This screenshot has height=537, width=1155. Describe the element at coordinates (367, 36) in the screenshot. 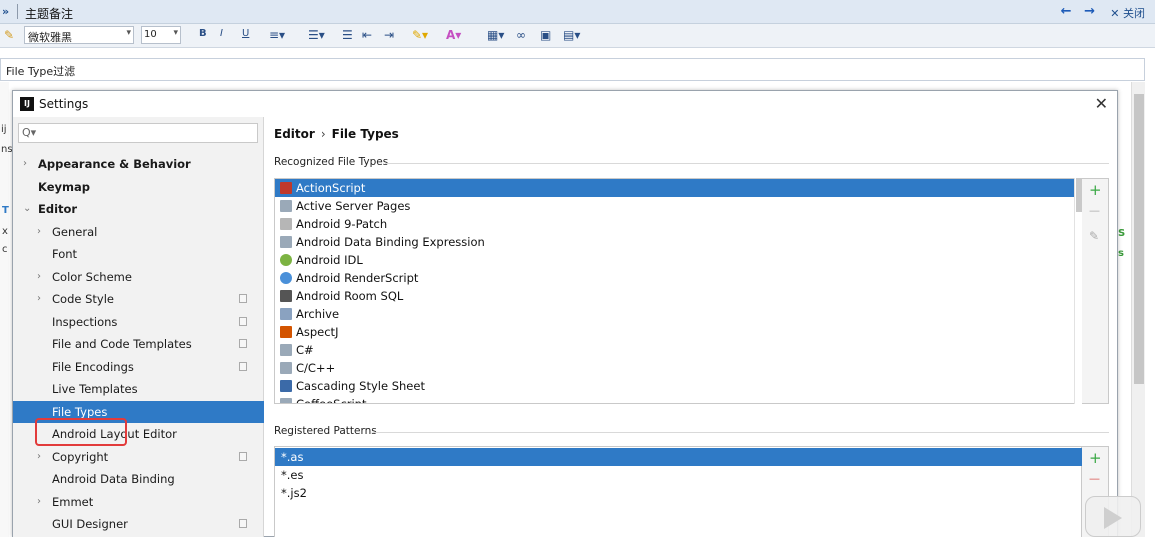

I see `outdent-icon: ⇤` at that location.